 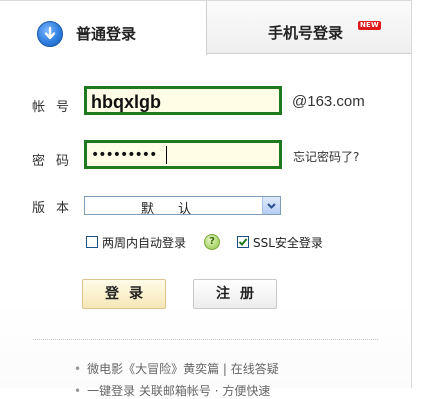 What do you see at coordinates (183, 100) in the screenshot?
I see `account-input: hbqxlgb` at bounding box center [183, 100].